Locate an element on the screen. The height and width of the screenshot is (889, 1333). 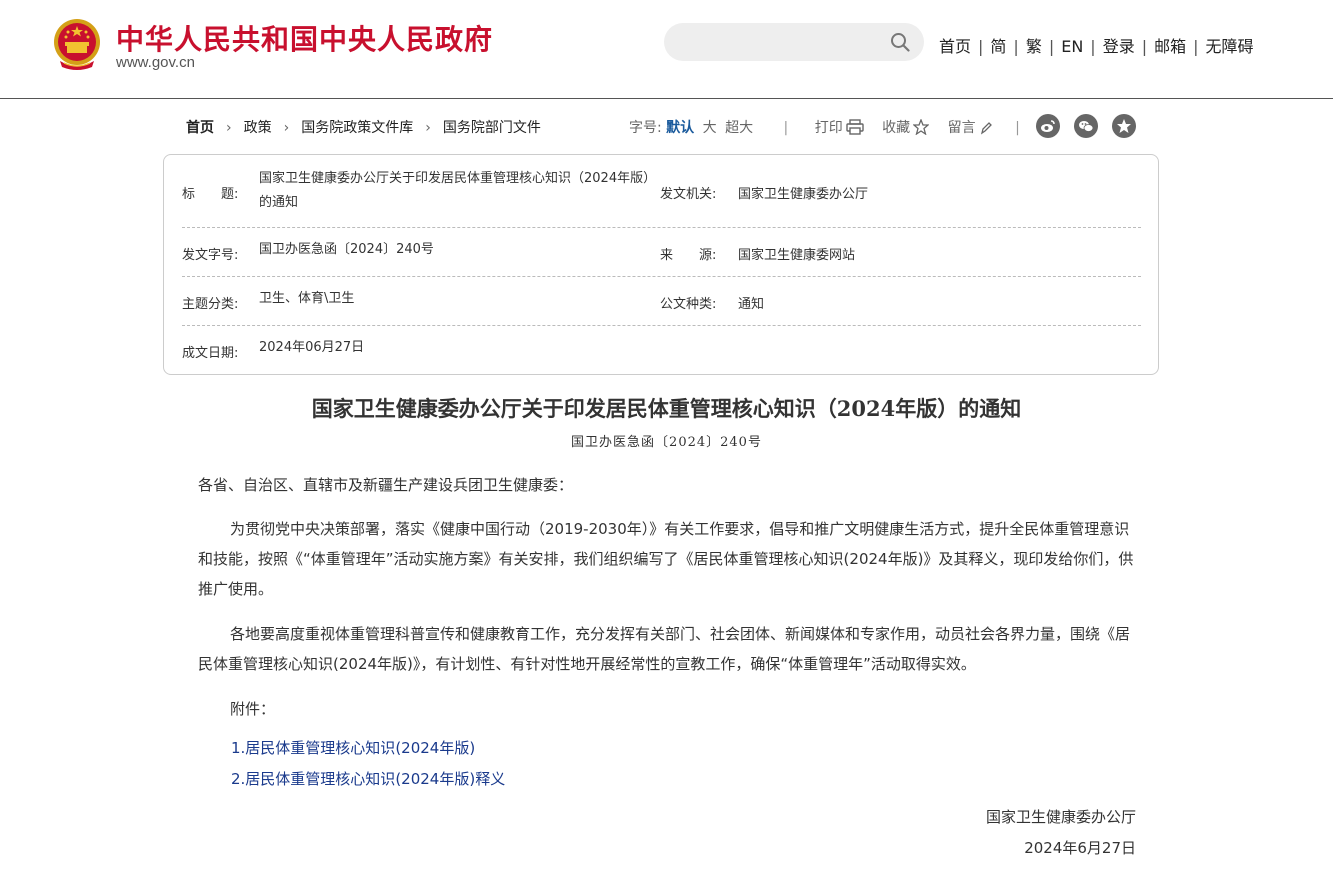
nav-mail: 邮箱 is located at coordinates (1170, 46).